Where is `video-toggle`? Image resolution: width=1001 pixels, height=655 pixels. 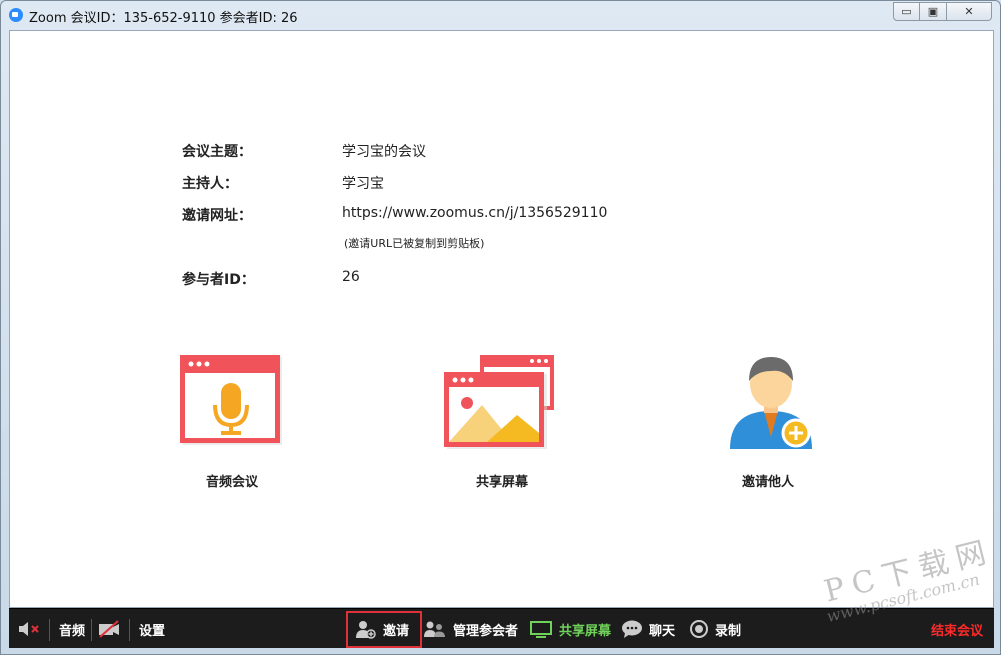
video-toggle is located at coordinates (109, 629).